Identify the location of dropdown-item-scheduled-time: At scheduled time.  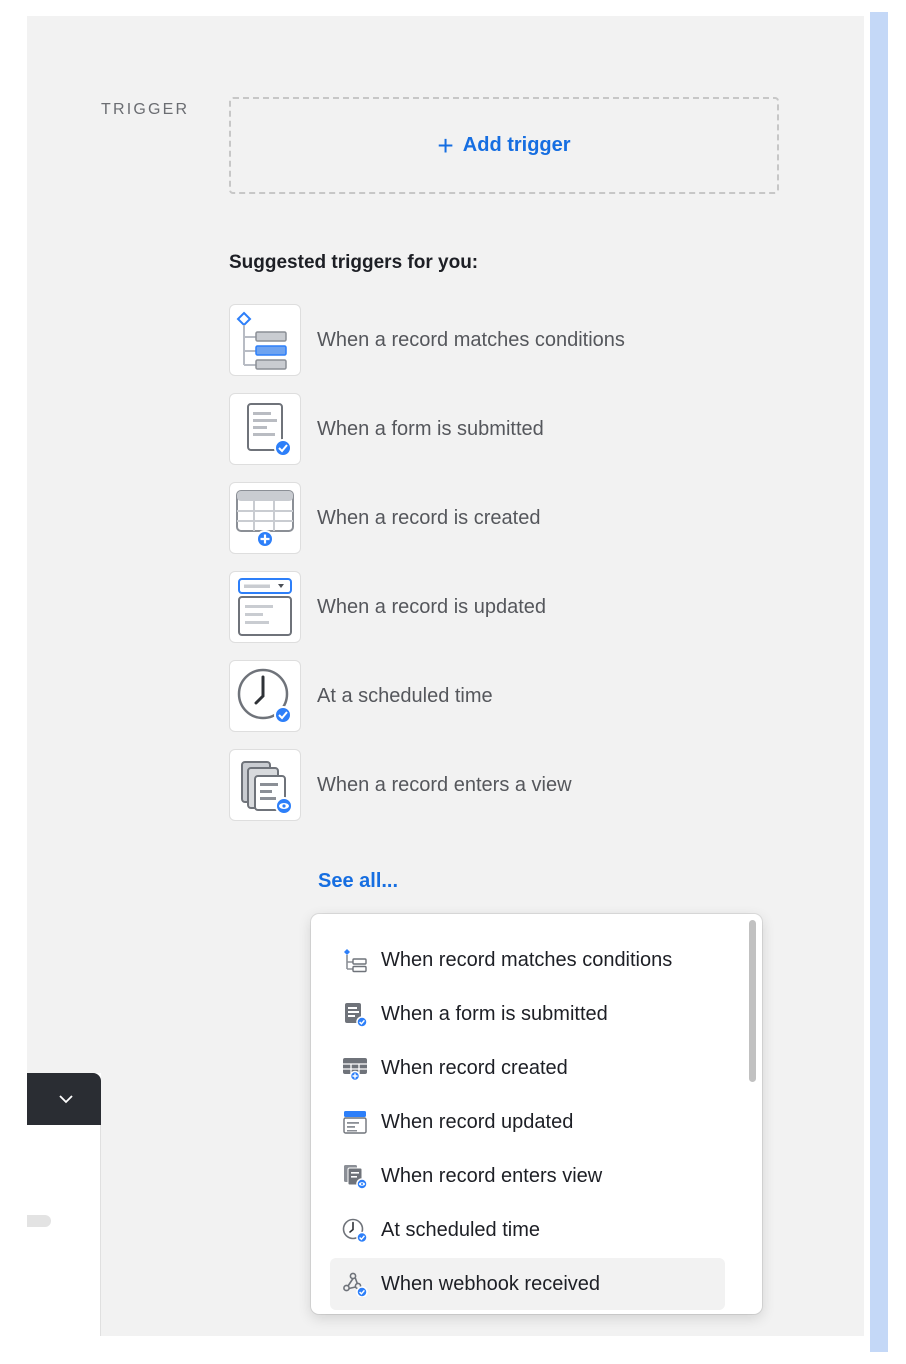
(527, 1230).